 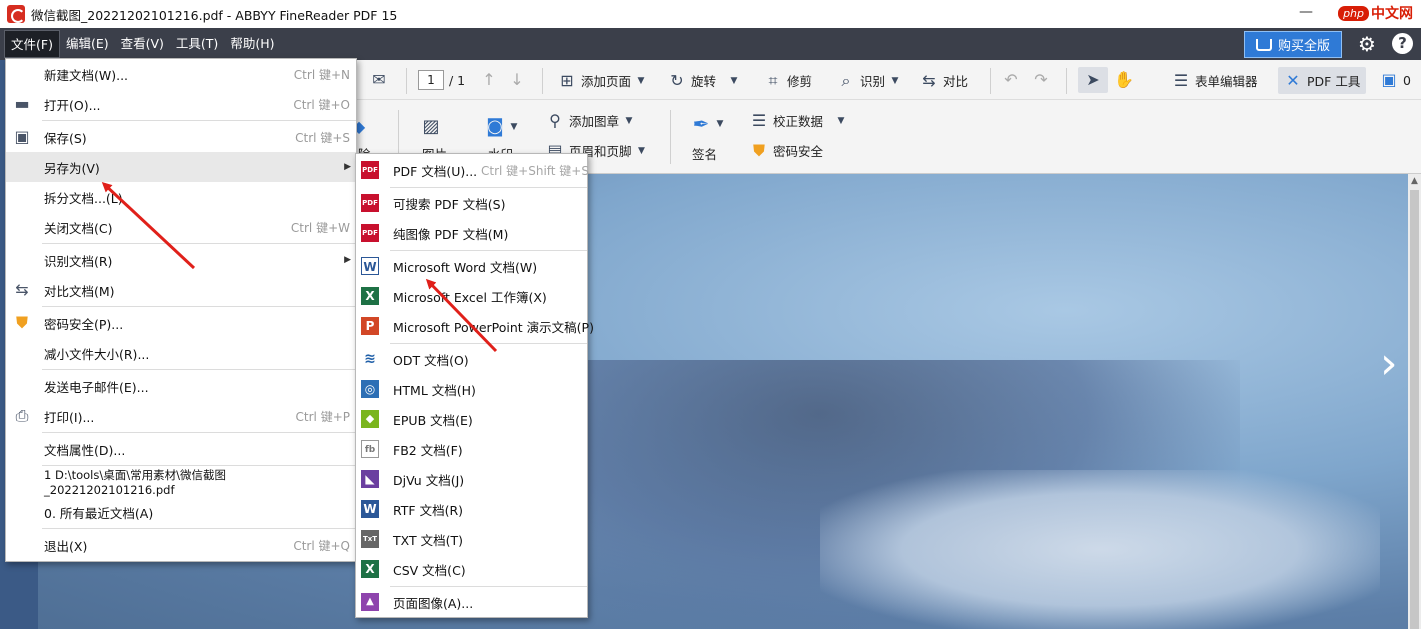 What do you see at coordinates (181, 290) in the screenshot?
I see `menu-item-compare-documents: ⇆ 对比文档(M)` at bounding box center [181, 290].